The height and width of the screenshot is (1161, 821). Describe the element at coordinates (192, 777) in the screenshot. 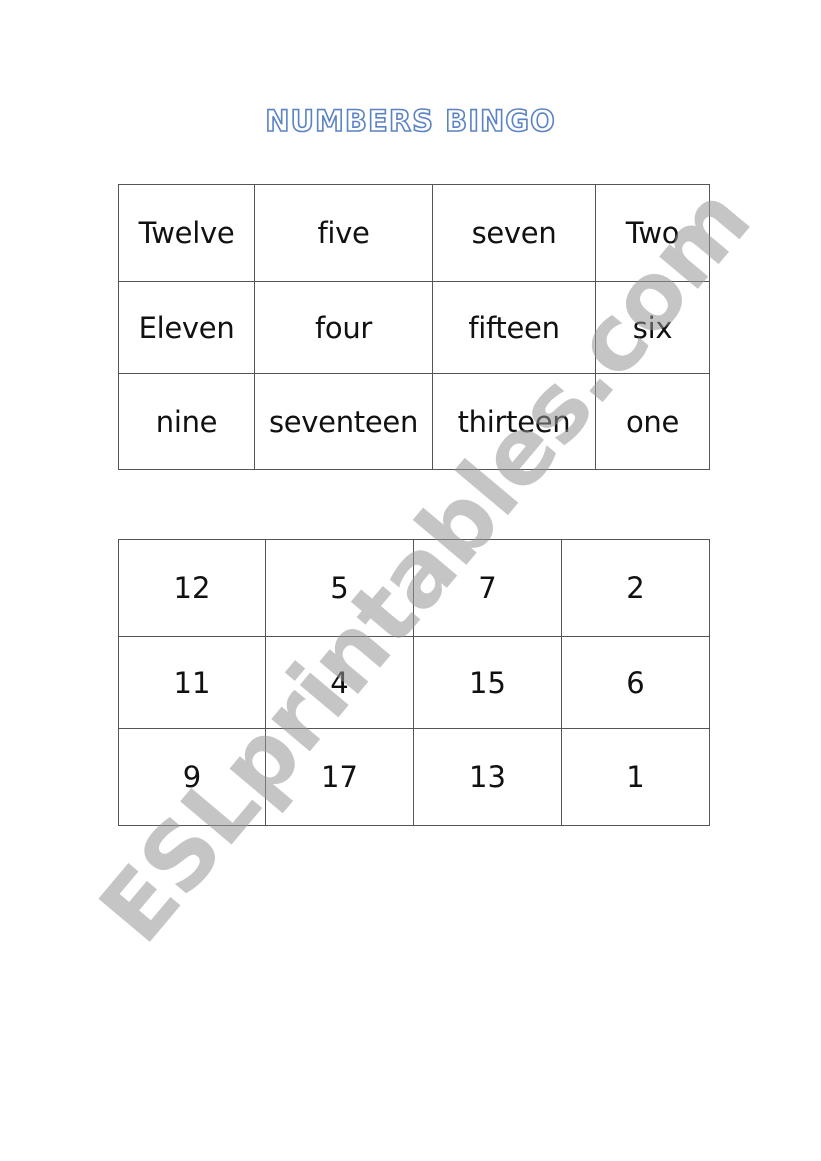

I see `number-cell: 9` at that location.